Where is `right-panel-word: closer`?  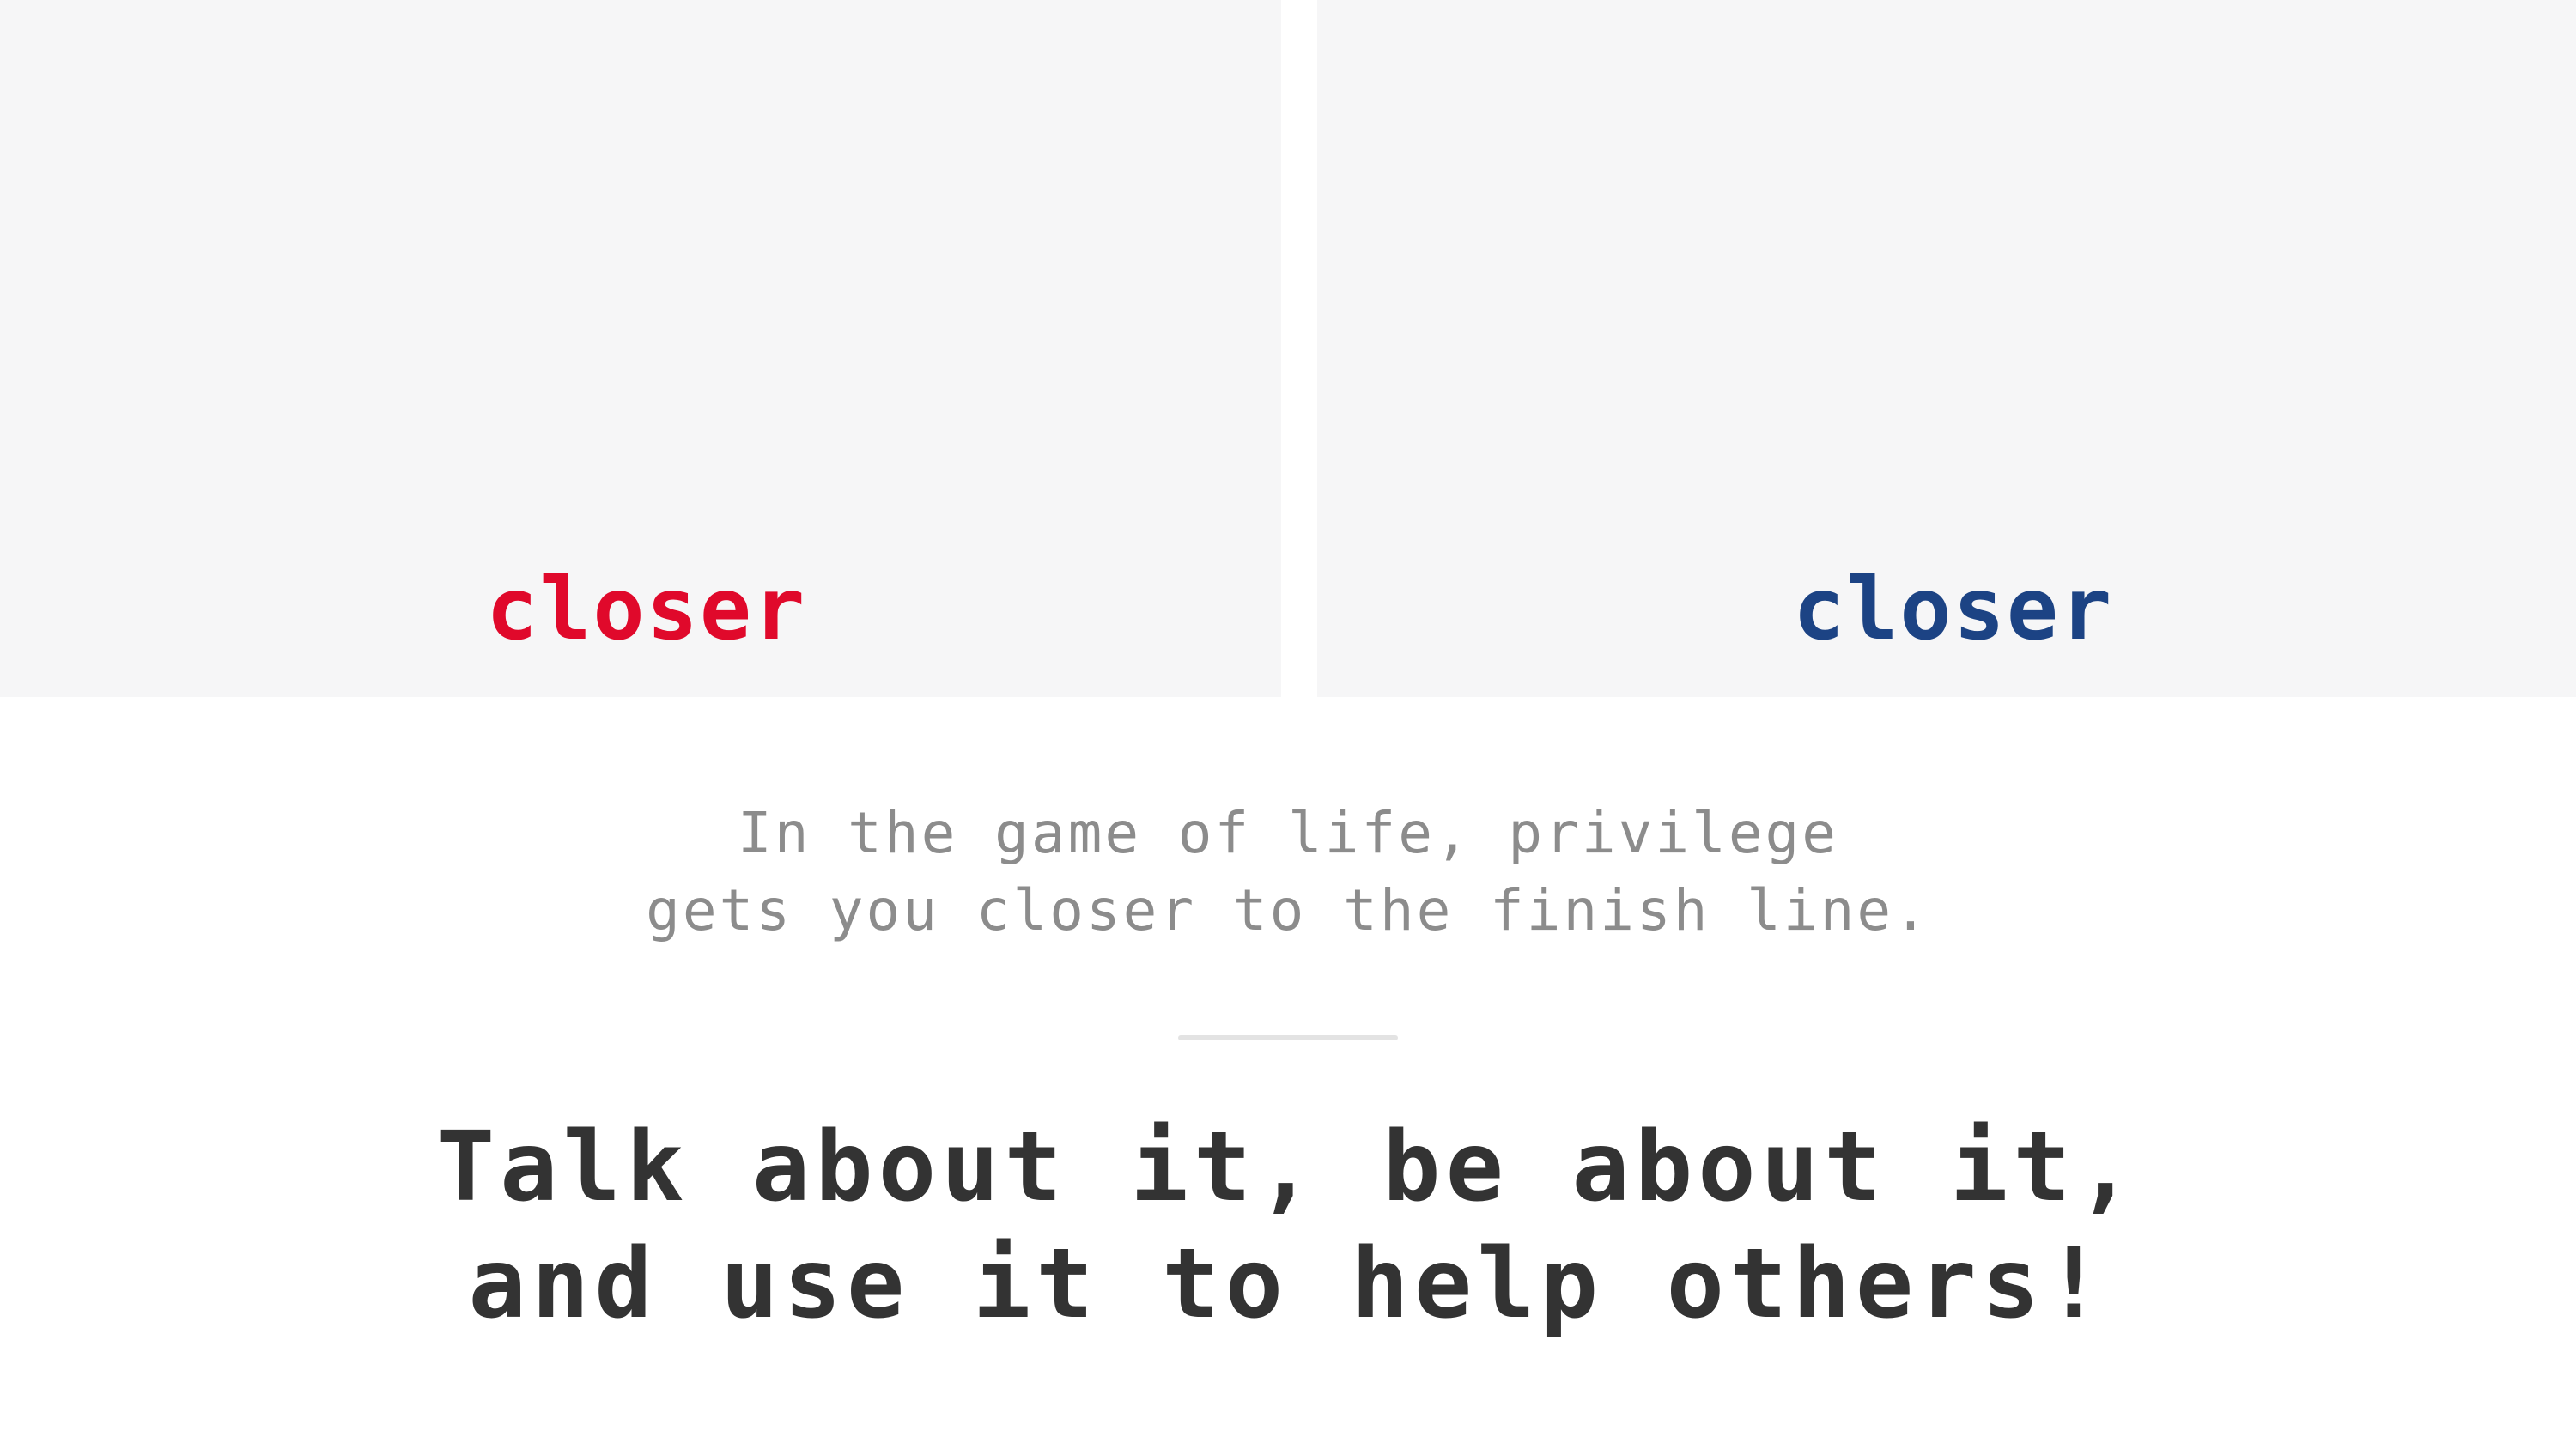
right-panel-word: closer is located at coordinates (1953, 609).